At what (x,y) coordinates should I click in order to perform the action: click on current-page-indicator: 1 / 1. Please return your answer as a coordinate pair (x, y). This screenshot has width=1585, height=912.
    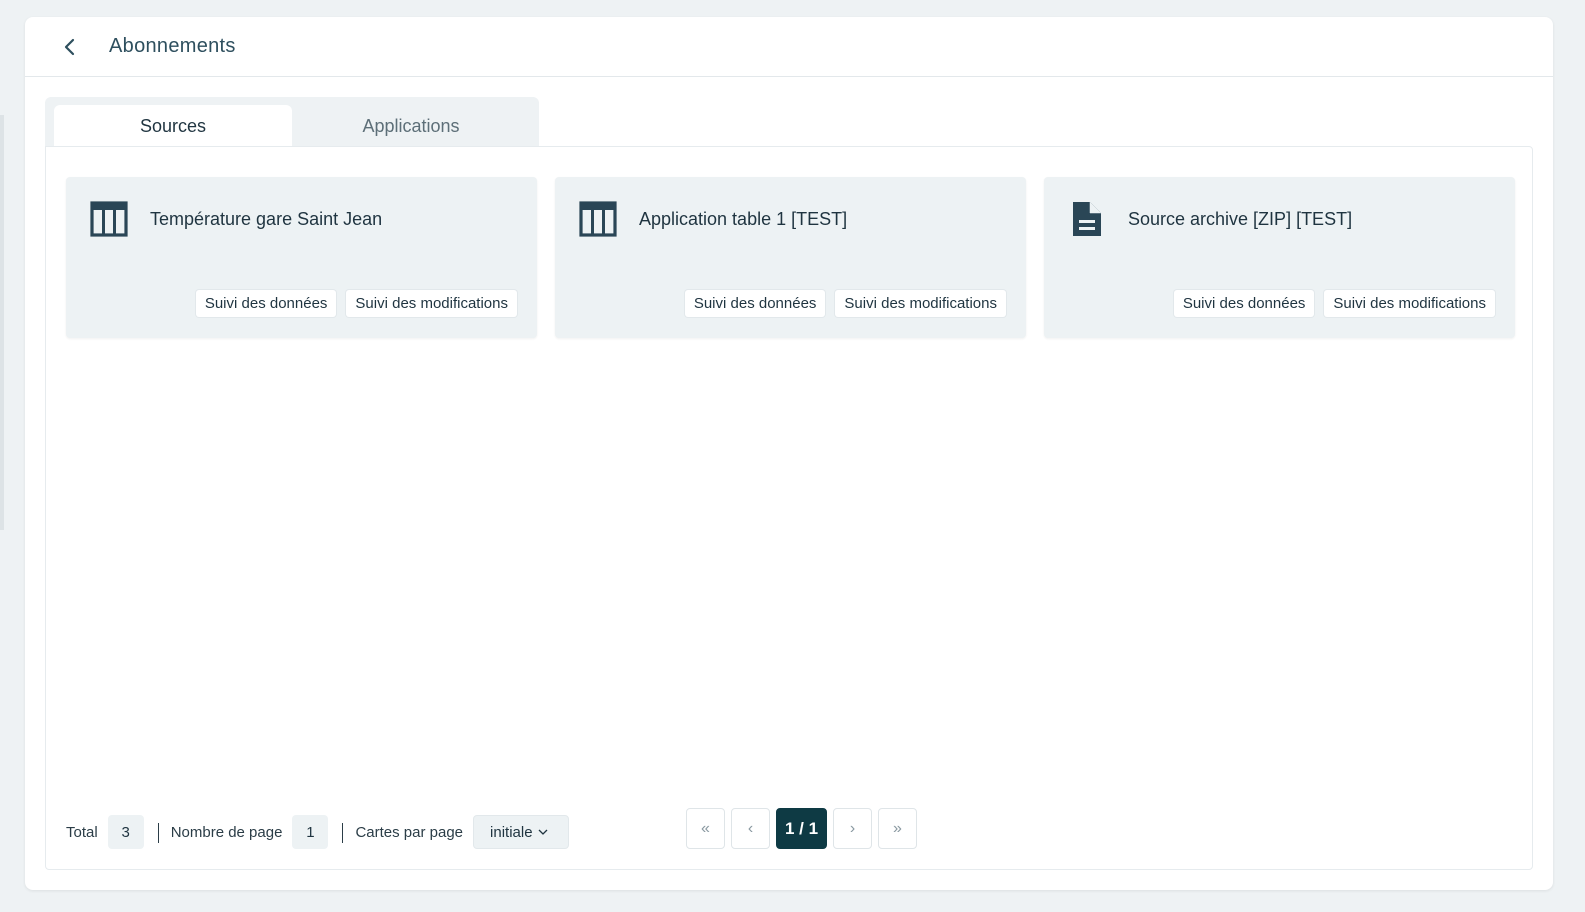
    Looking at the image, I should click on (801, 828).